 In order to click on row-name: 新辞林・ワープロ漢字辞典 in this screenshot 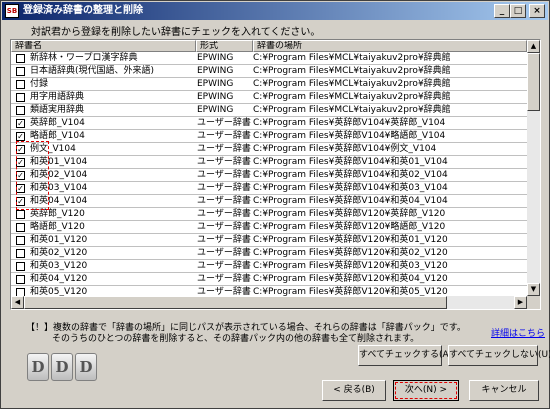, I will do `click(84, 58)`.